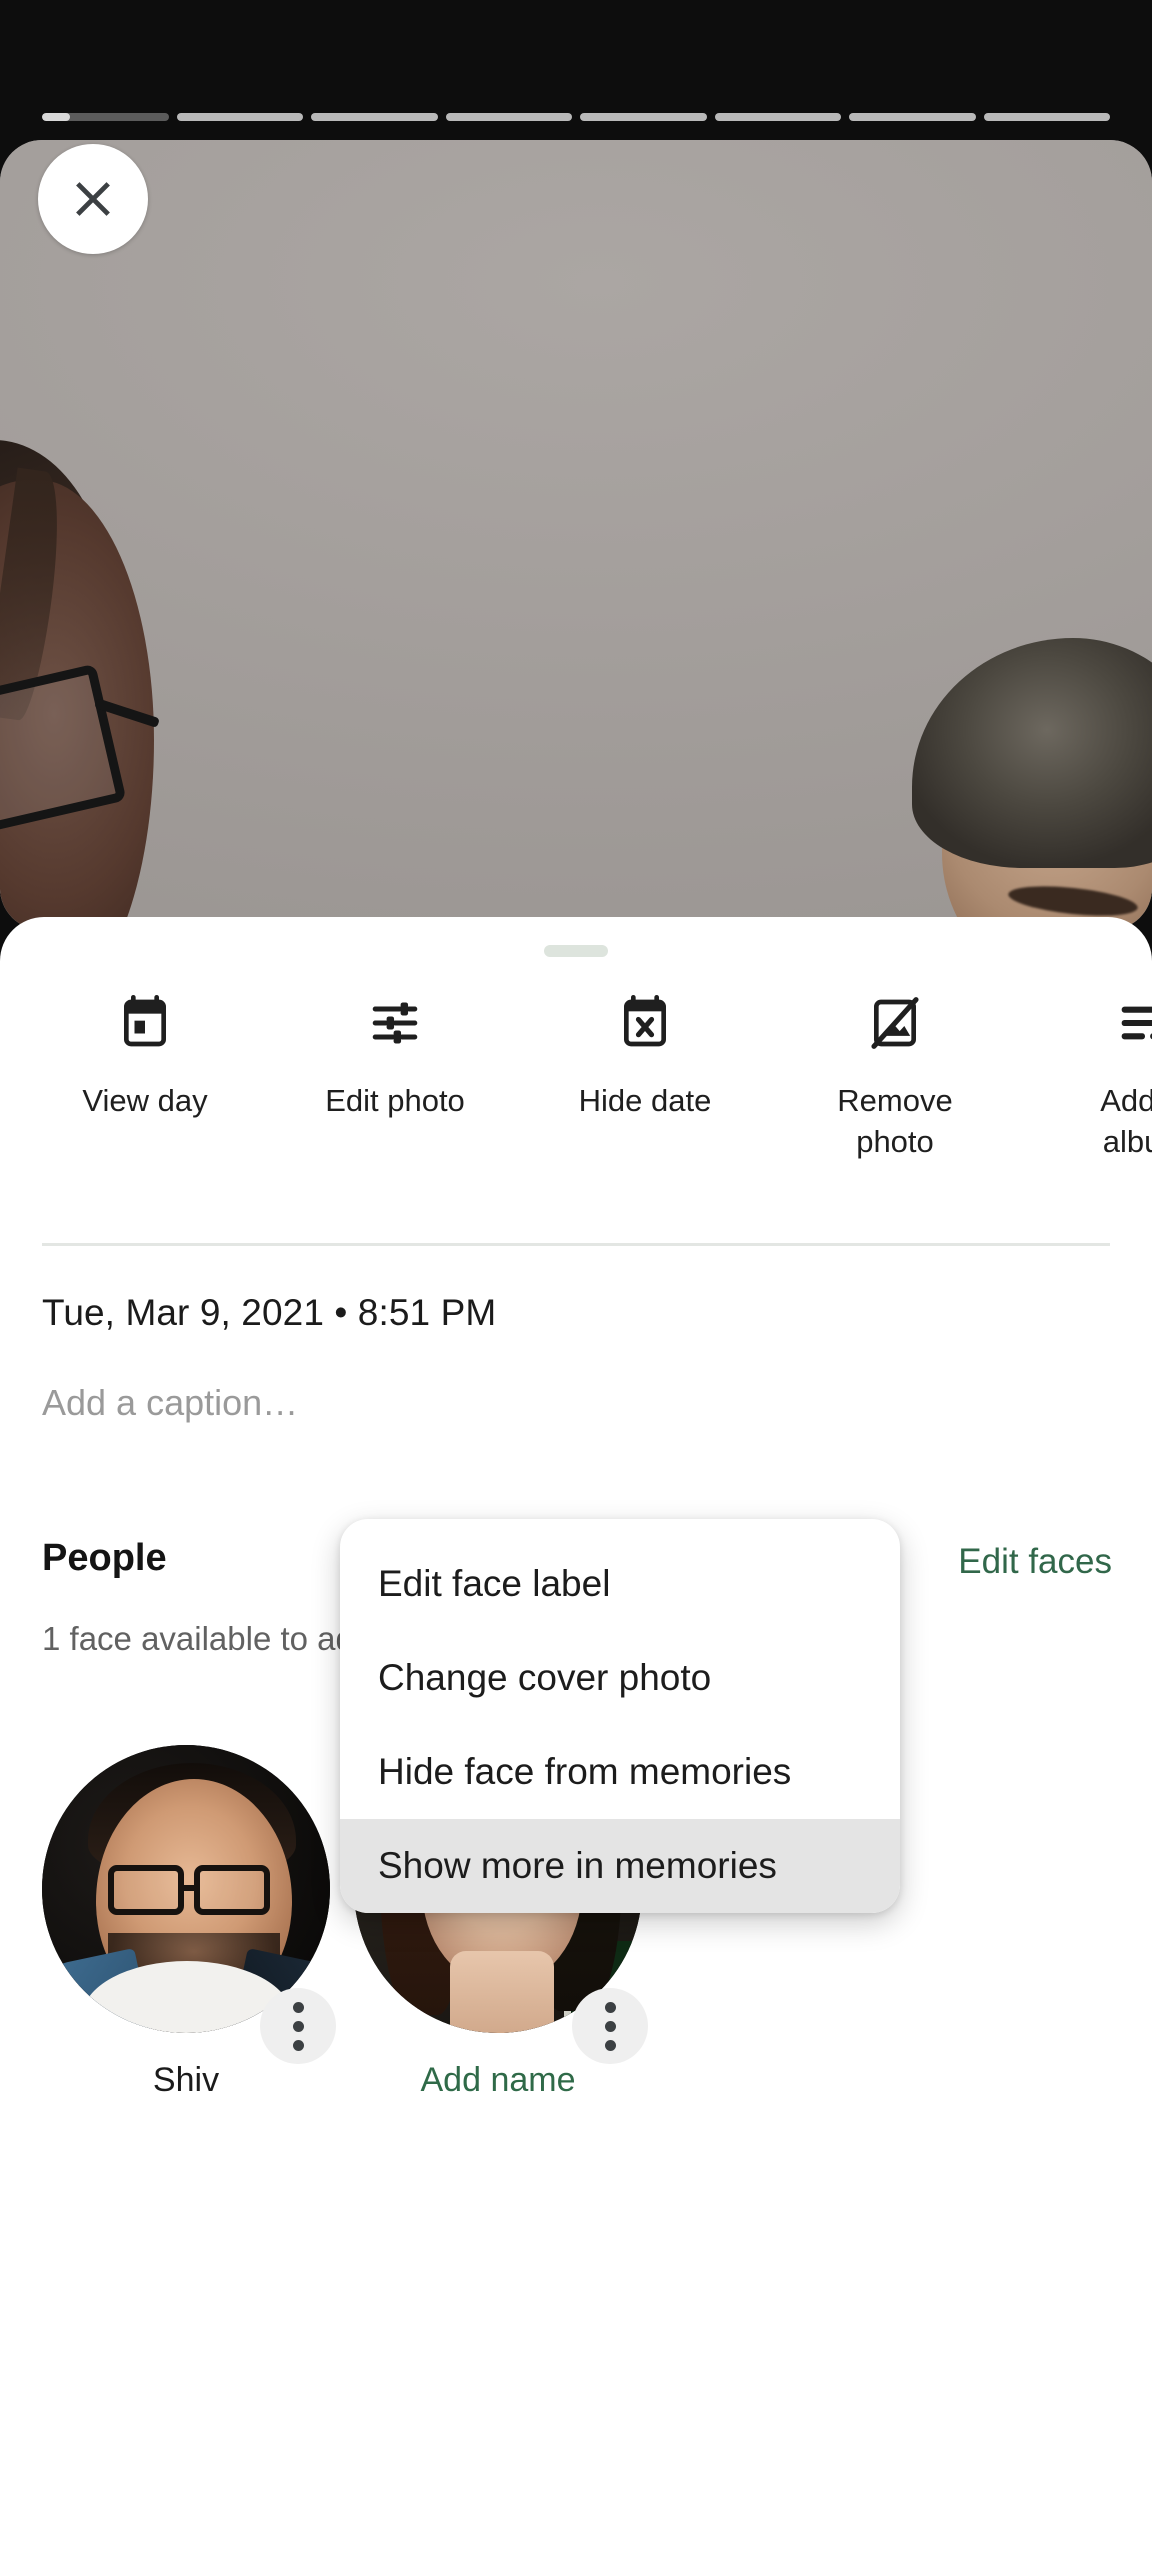 The width and height of the screenshot is (1152, 2560). What do you see at coordinates (145, 1077) in the screenshot?
I see `action-view-day: View day` at bounding box center [145, 1077].